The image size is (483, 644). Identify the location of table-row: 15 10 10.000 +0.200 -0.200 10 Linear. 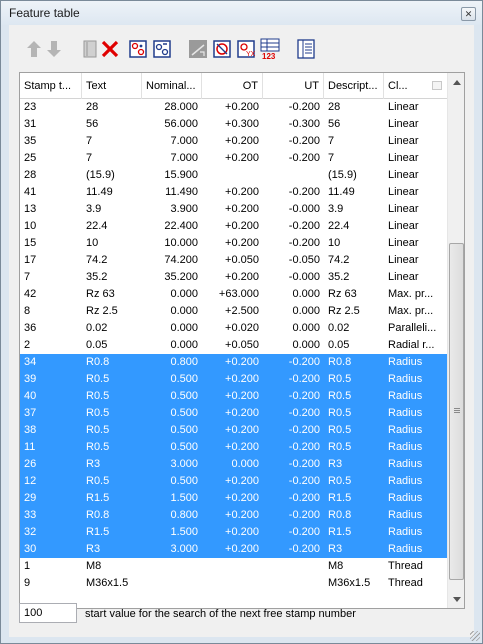
(234, 243).